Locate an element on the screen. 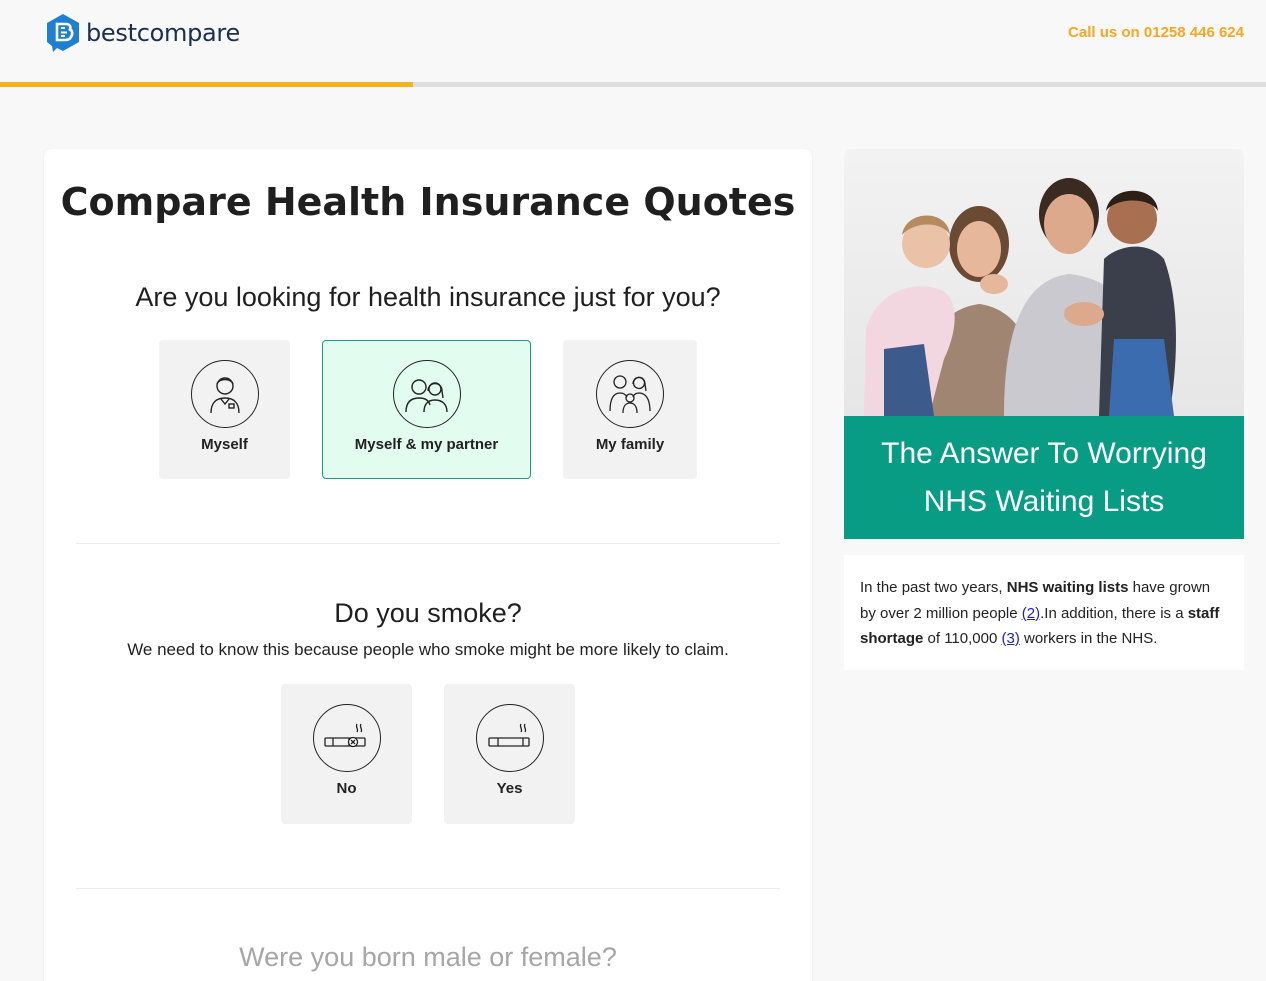 Image resolution: width=1266 pixels, height=981 pixels. logo-icon is located at coordinates (63, 33).